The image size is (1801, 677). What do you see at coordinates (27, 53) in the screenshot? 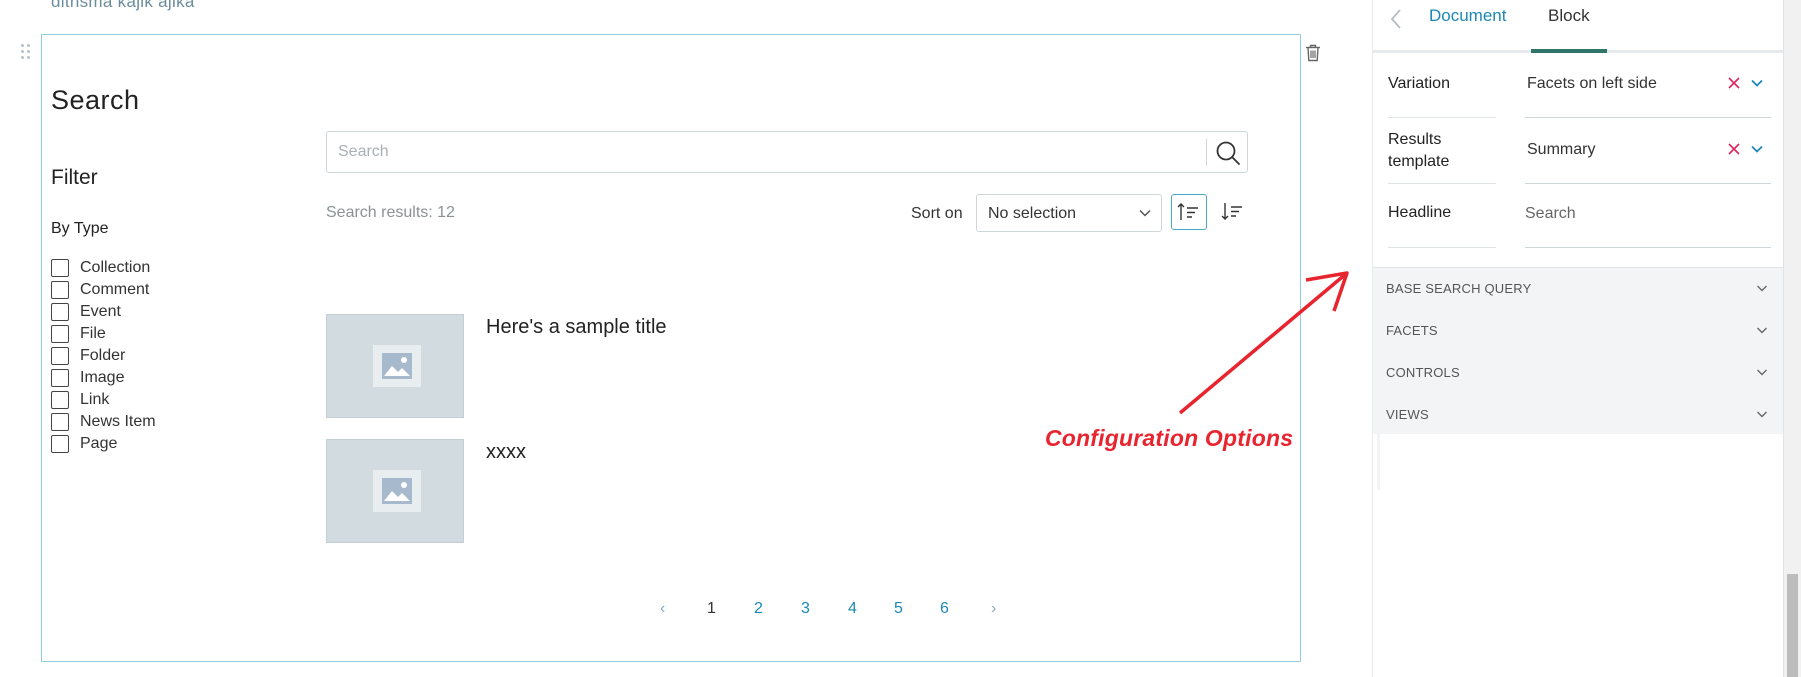
I see `drag-handle-icon` at bounding box center [27, 53].